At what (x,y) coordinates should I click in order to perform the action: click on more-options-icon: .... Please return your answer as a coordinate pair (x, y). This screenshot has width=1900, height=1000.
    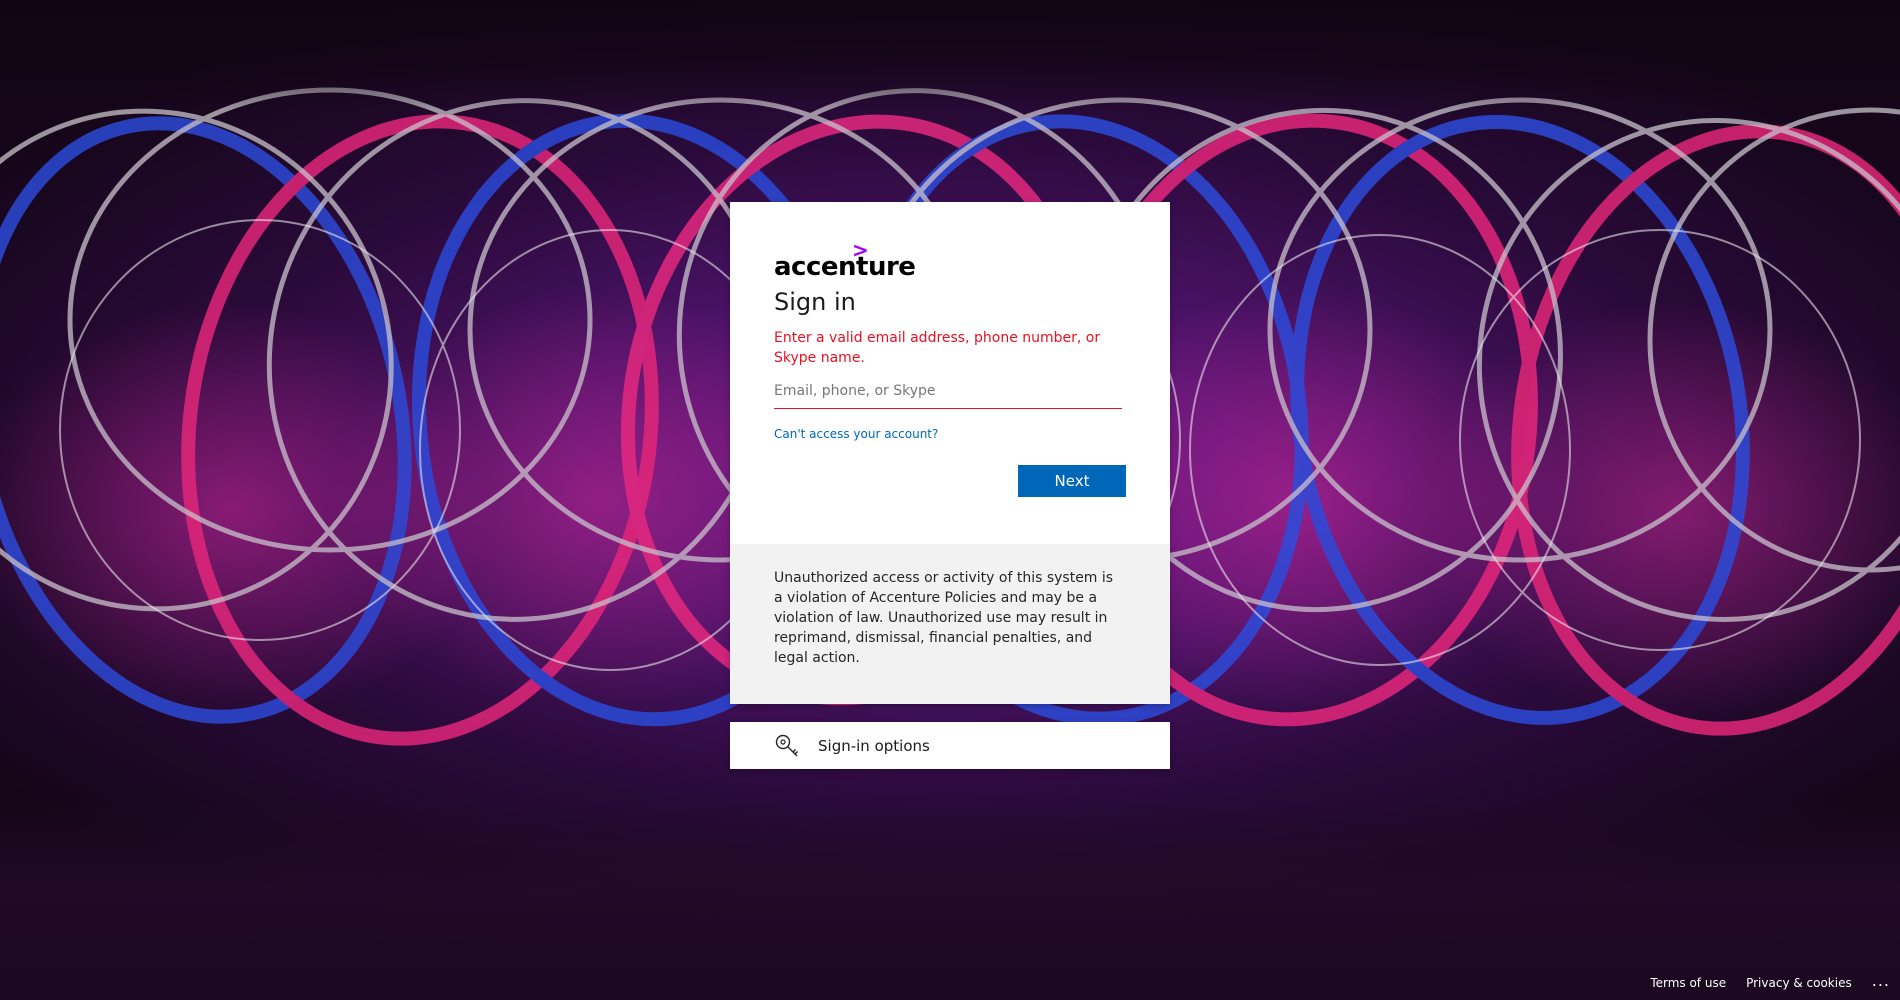
    Looking at the image, I should click on (1881, 982).